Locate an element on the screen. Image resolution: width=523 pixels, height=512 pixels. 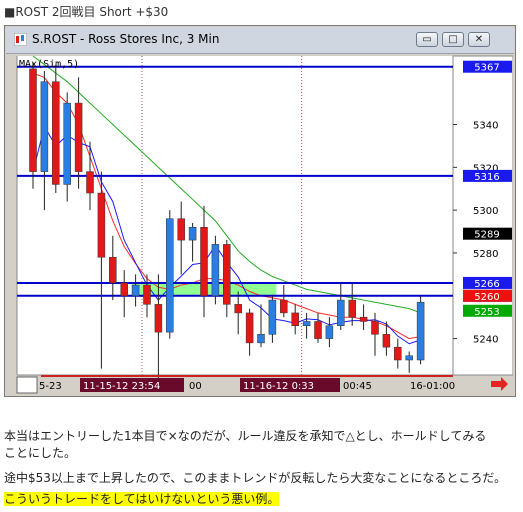
price-tag: 5253 is located at coordinates (486, 312).